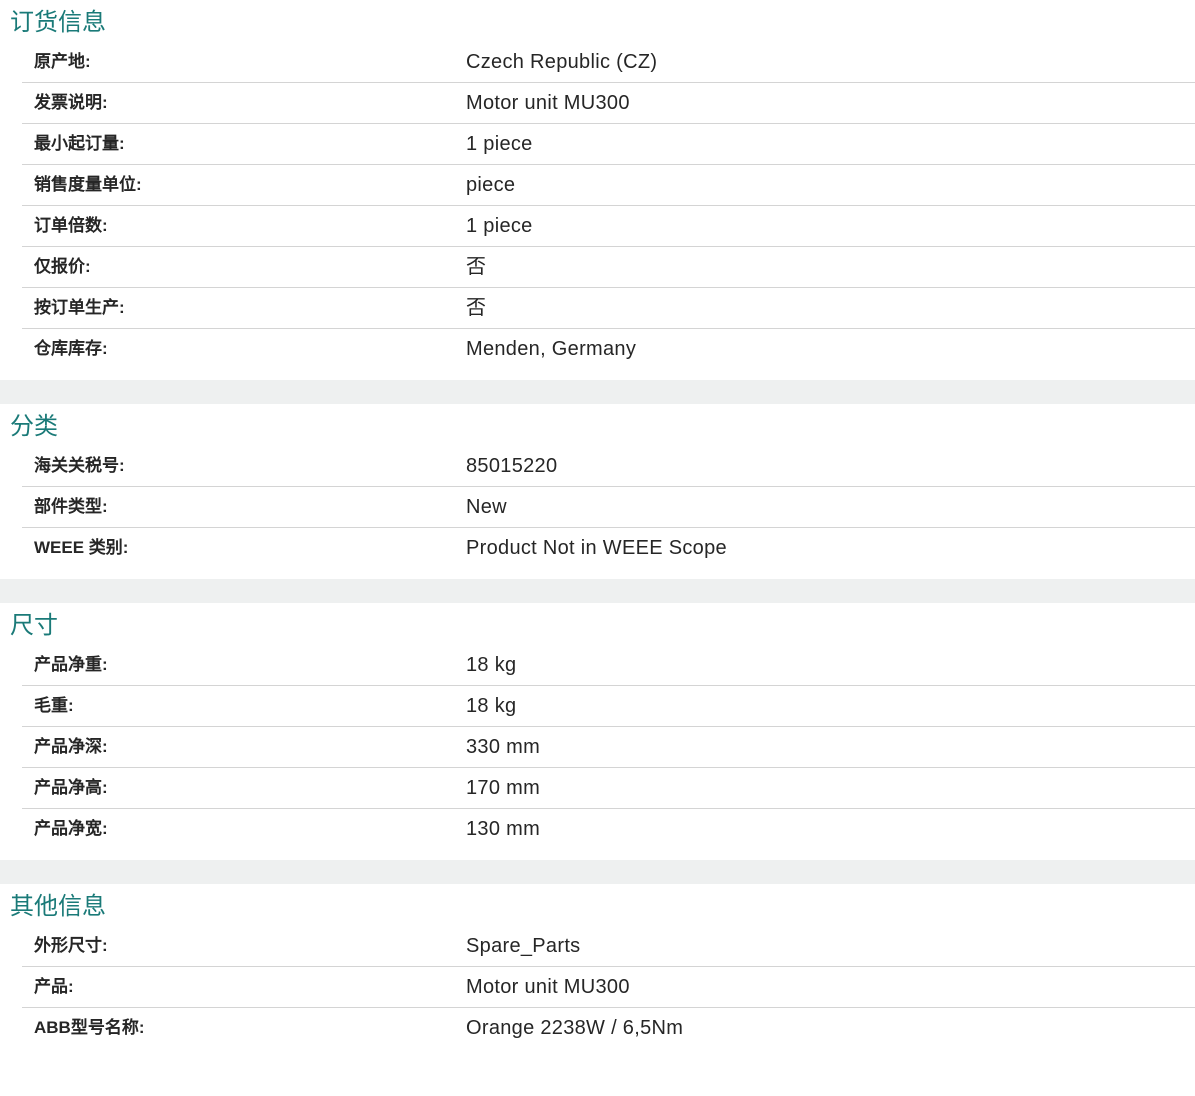 This screenshot has height=1096, width=1195. Describe the element at coordinates (608, 308) in the screenshot. I see `attribute-row-made-to-order: 按订单生产: 否` at that location.